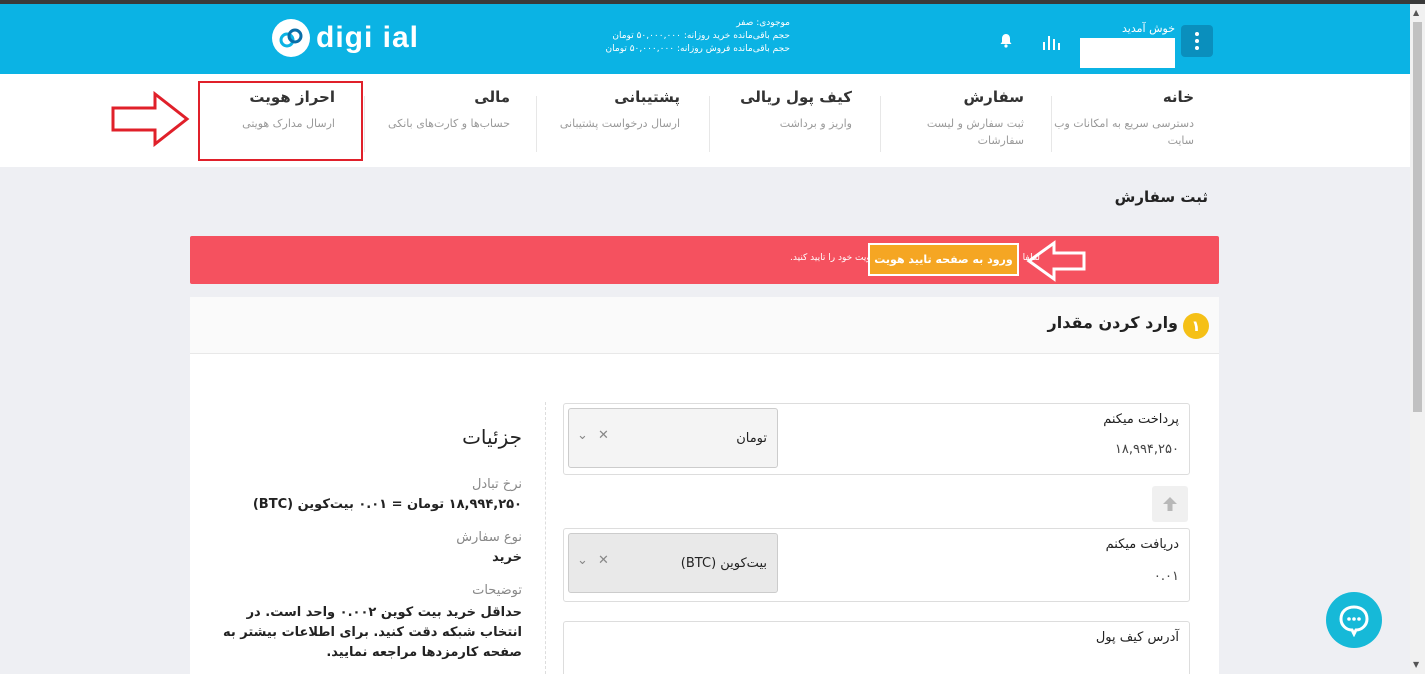 The width and height of the screenshot is (1425, 674). What do you see at coordinates (673, 563) in the screenshot?
I see `receive-currency-select: بیت‌کوین (BTC) ⌄ ✕` at bounding box center [673, 563].